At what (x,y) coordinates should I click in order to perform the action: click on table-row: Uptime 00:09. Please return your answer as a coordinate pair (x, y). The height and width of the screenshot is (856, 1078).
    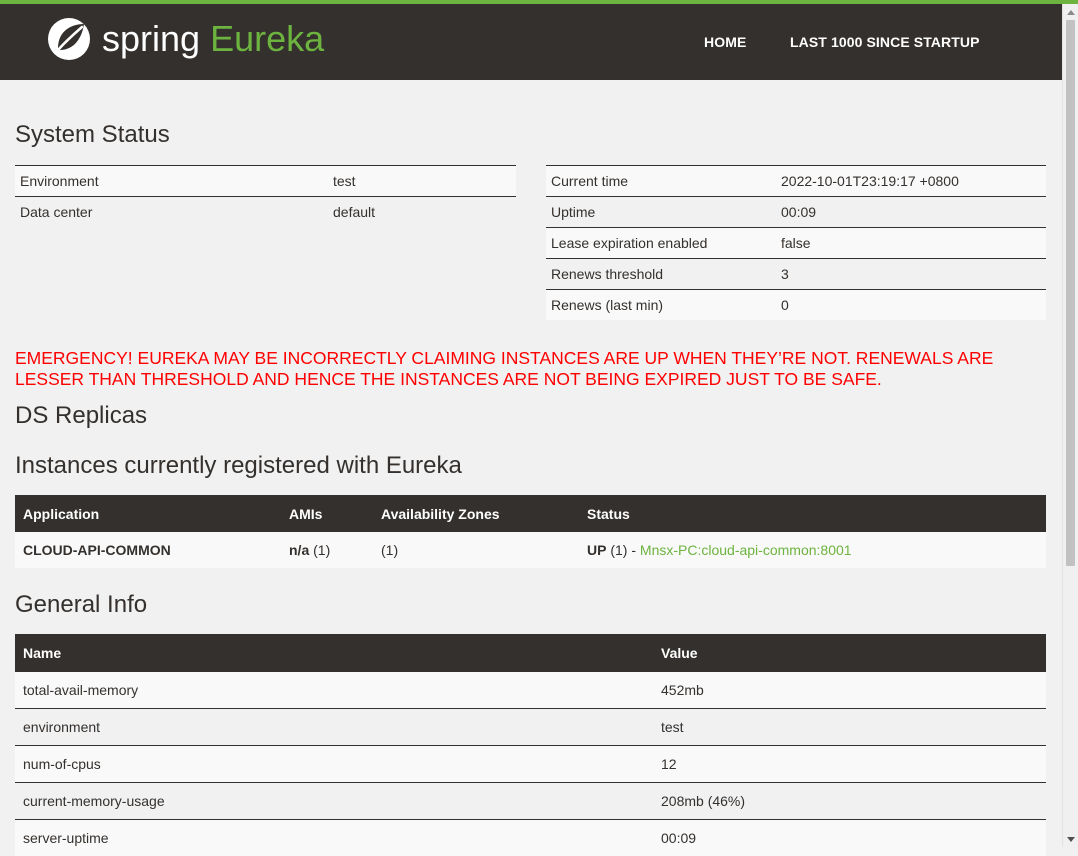
    Looking at the image, I should click on (796, 212).